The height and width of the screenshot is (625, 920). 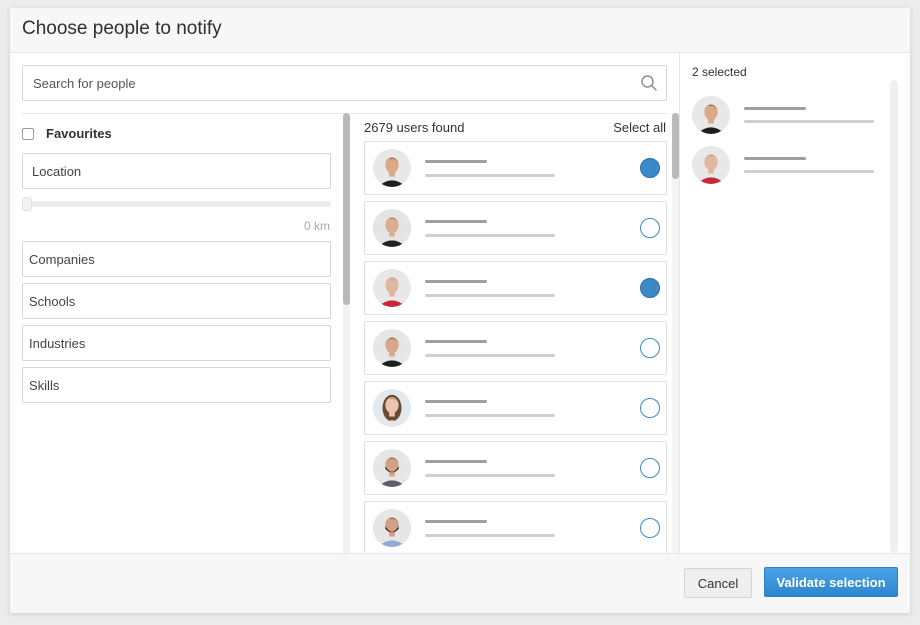 I want to click on location-field: Location, so click(x=176, y=171).